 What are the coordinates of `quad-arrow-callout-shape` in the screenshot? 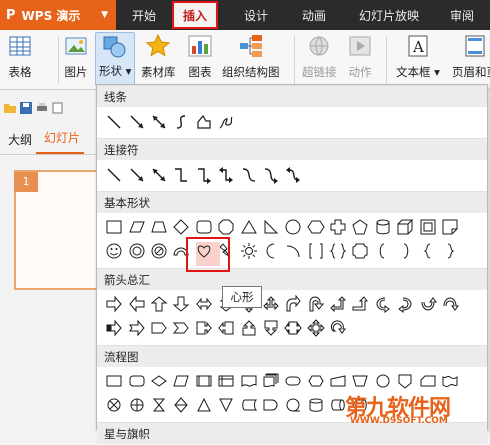 It's located at (316, 328).